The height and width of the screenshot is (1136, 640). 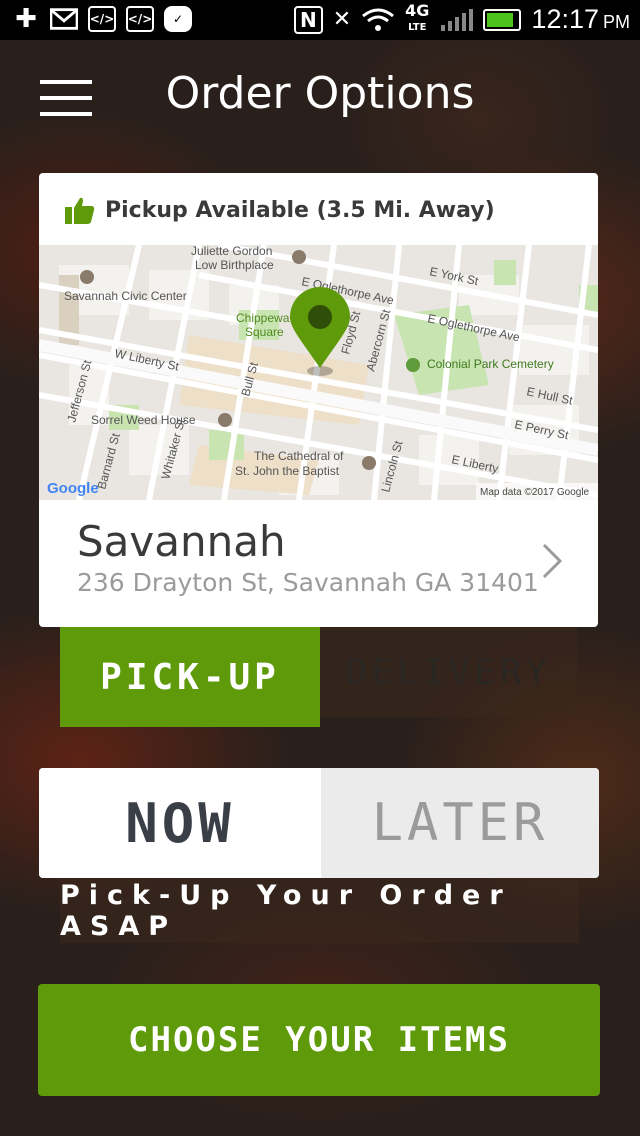 What do you see at coordinates (308, 19) in the screenshot?
I see `nfc-icon: N` at bounding box center [308, 19].